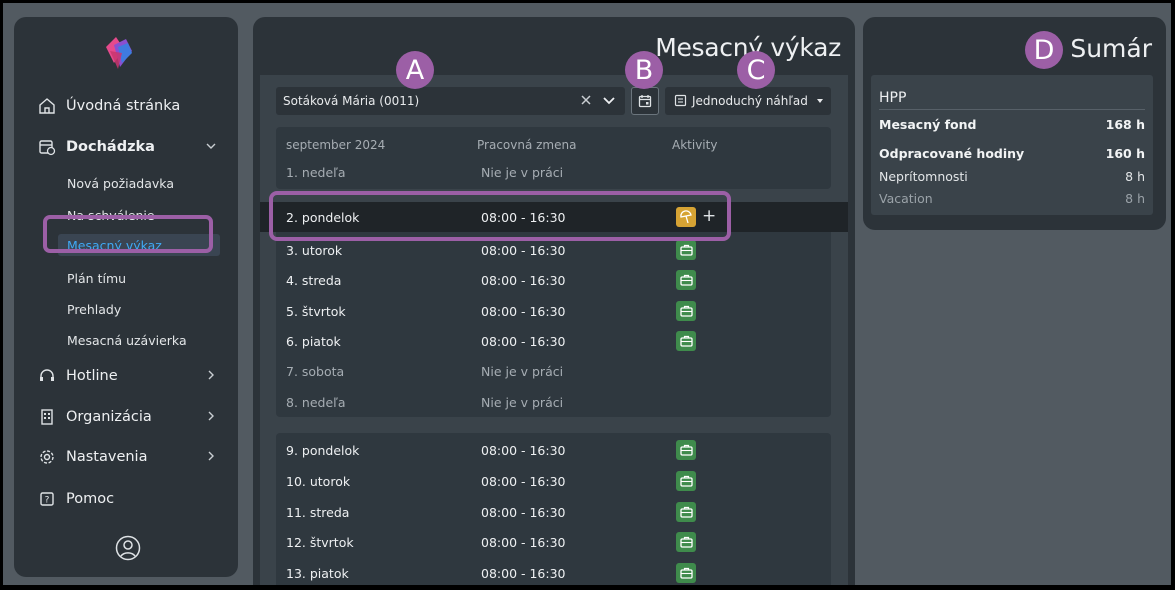  I want to click on activities-header: Aktivity, so click(695, 145).